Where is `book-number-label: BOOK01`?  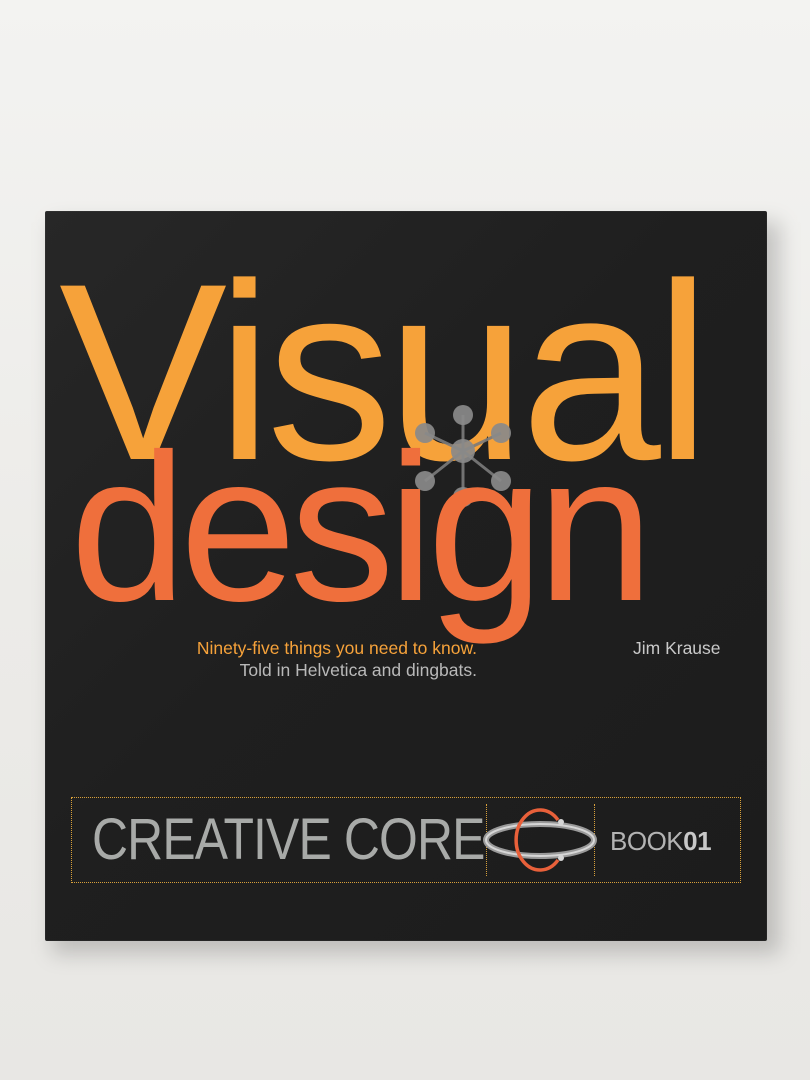
book-number-label: BOOK01 is located at coordinates (661, 841).